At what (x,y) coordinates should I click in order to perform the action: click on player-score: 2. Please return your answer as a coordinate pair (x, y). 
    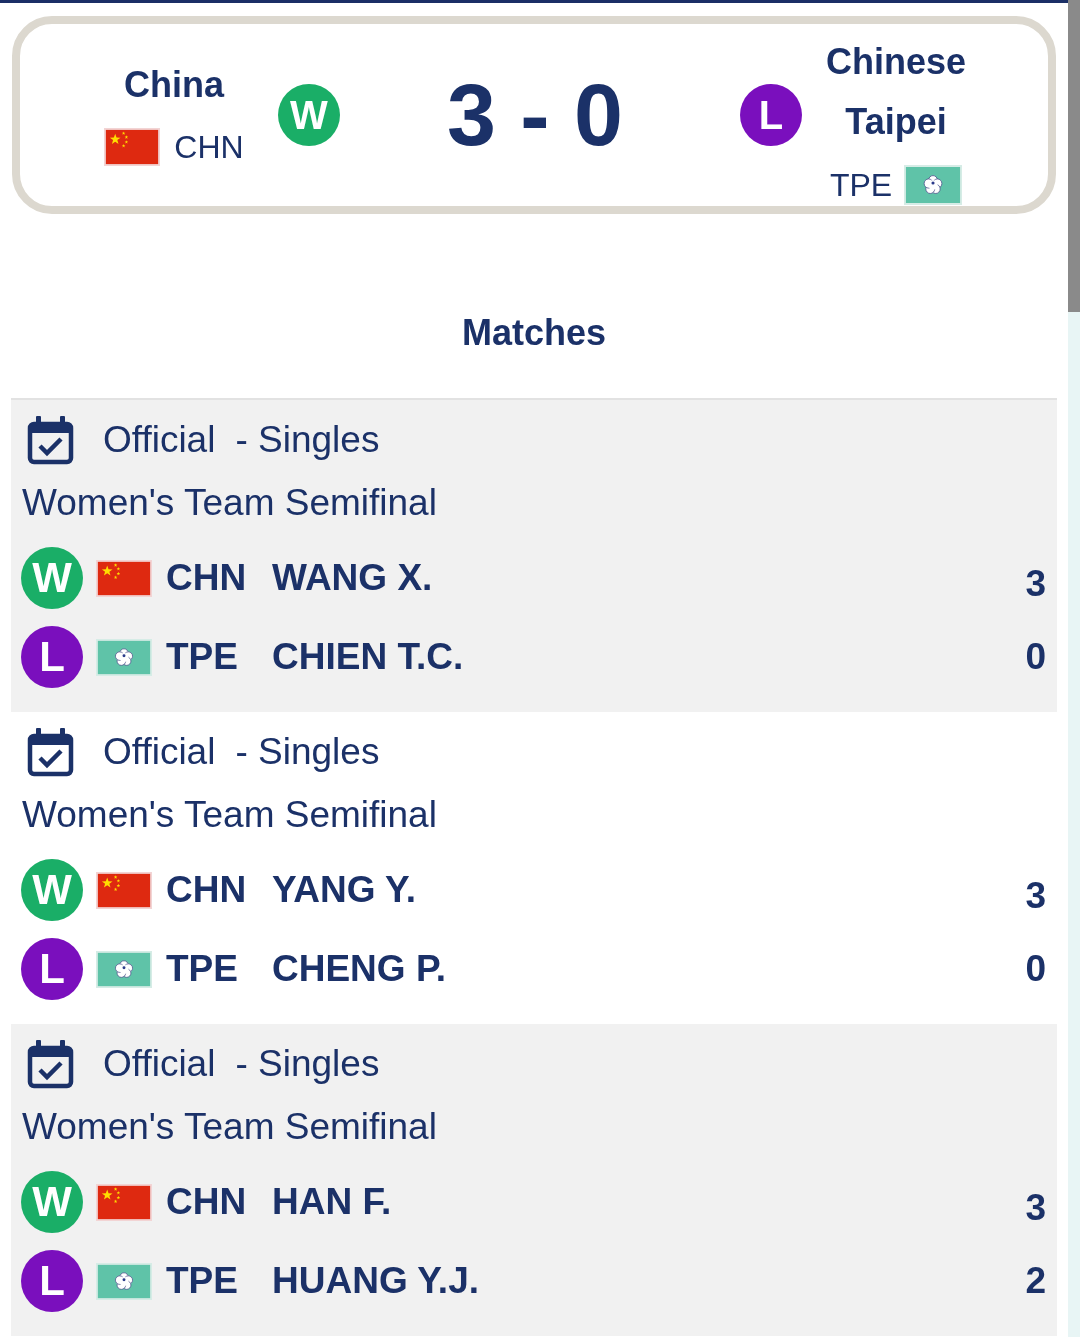
    Looking at the image, I should click on (1035, 1281).